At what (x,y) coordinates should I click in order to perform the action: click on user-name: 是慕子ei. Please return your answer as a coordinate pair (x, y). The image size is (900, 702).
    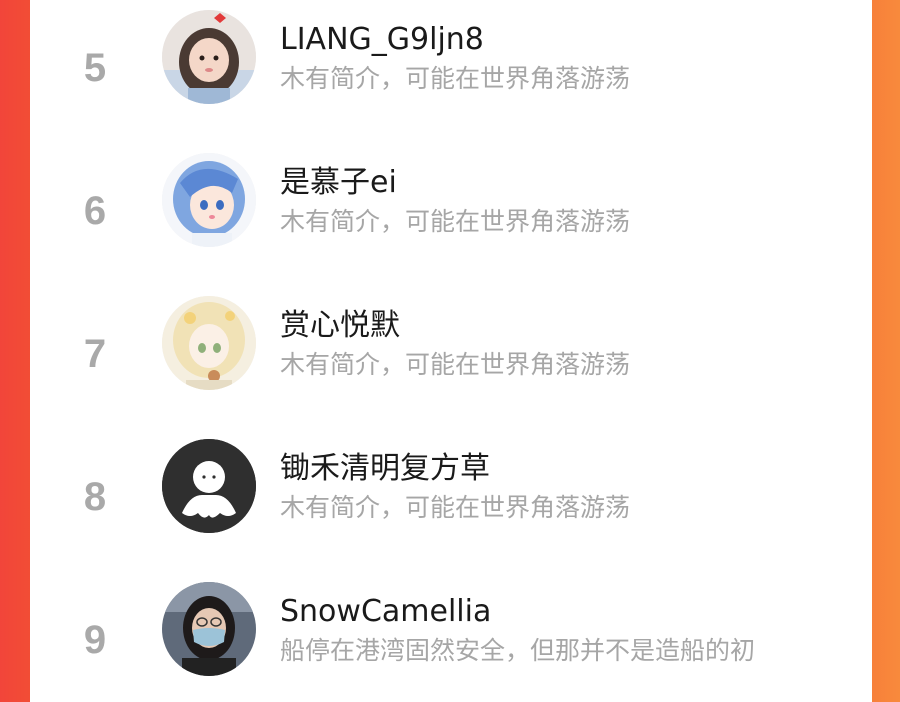
    Looking at the image, I should click on (338, 183).